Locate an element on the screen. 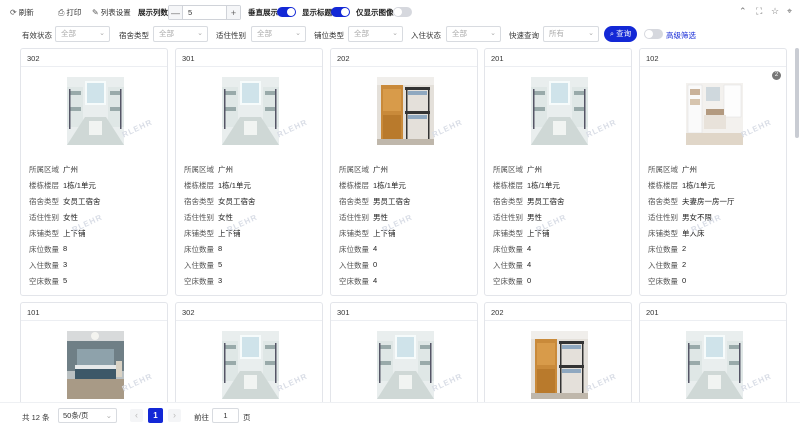  property-value: 3 is located at coordinates (220, 280).